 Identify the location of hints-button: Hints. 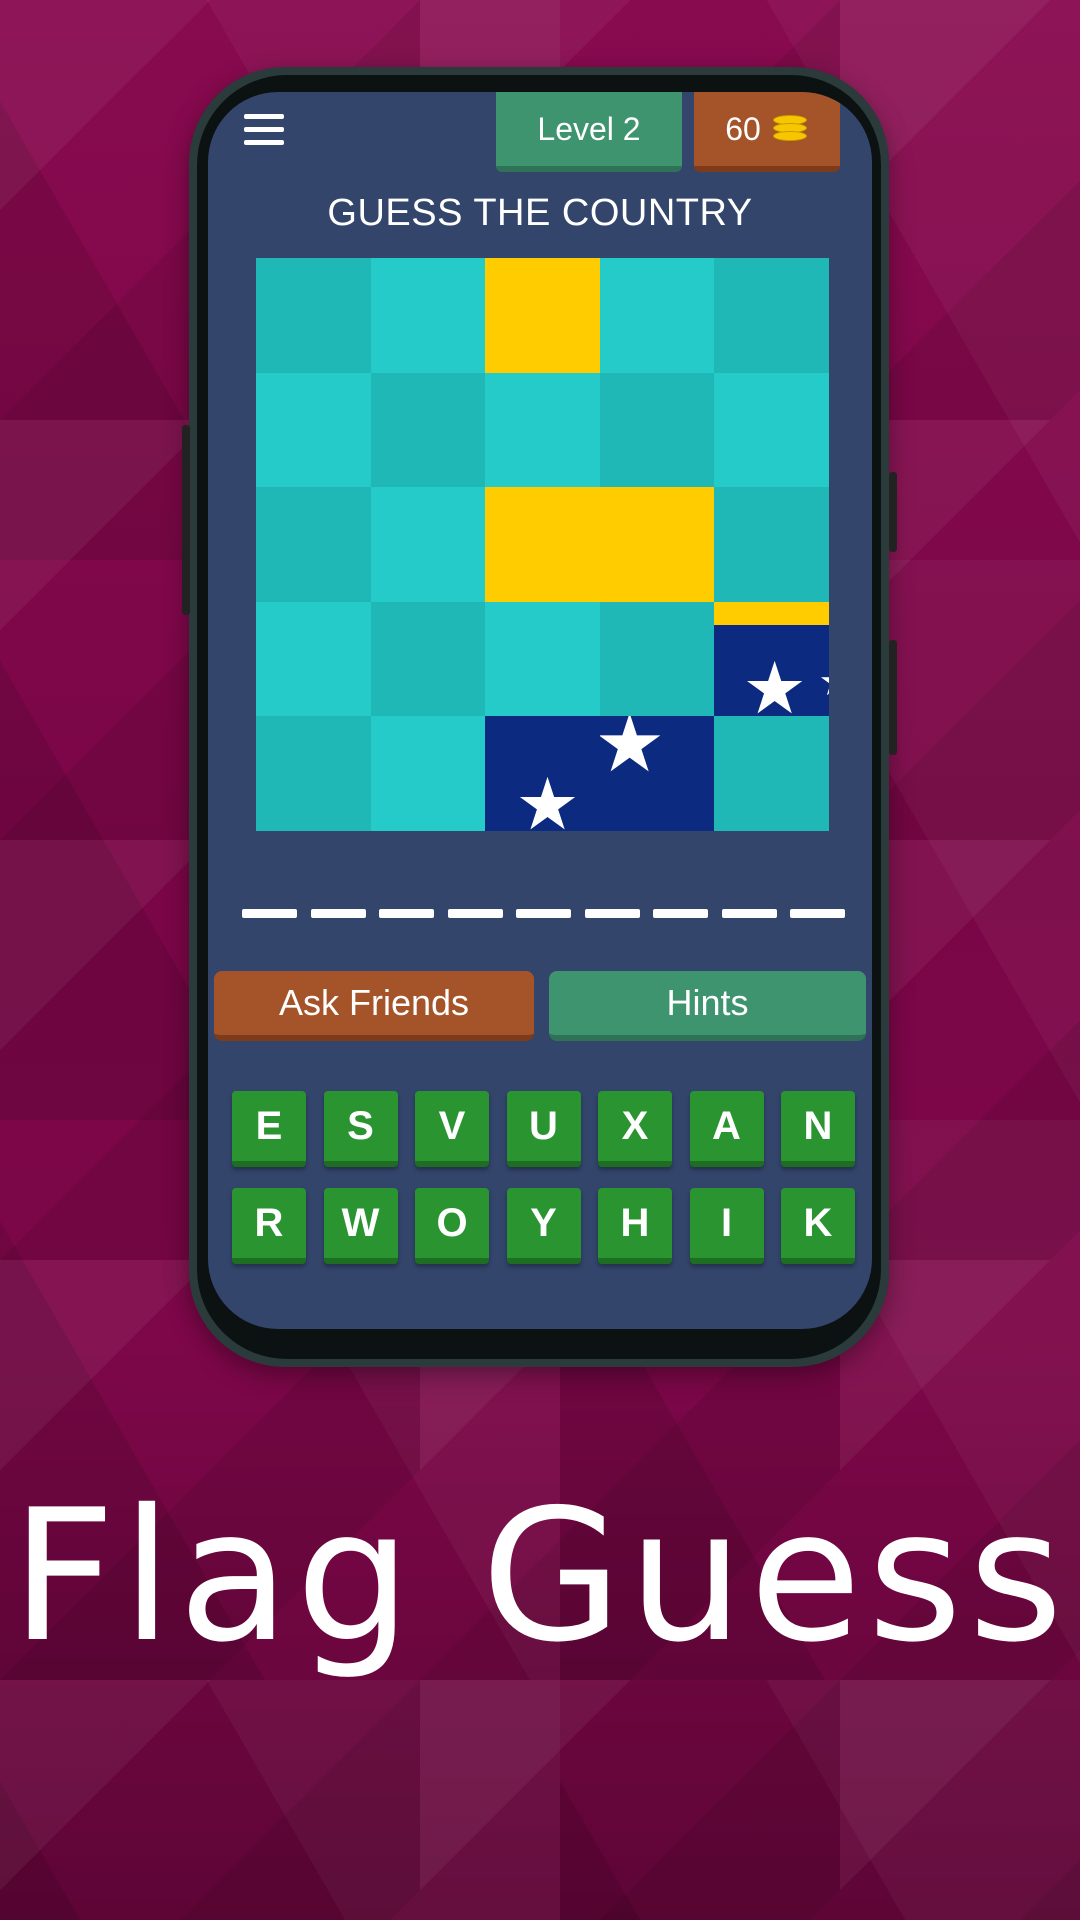
(707, 1006).